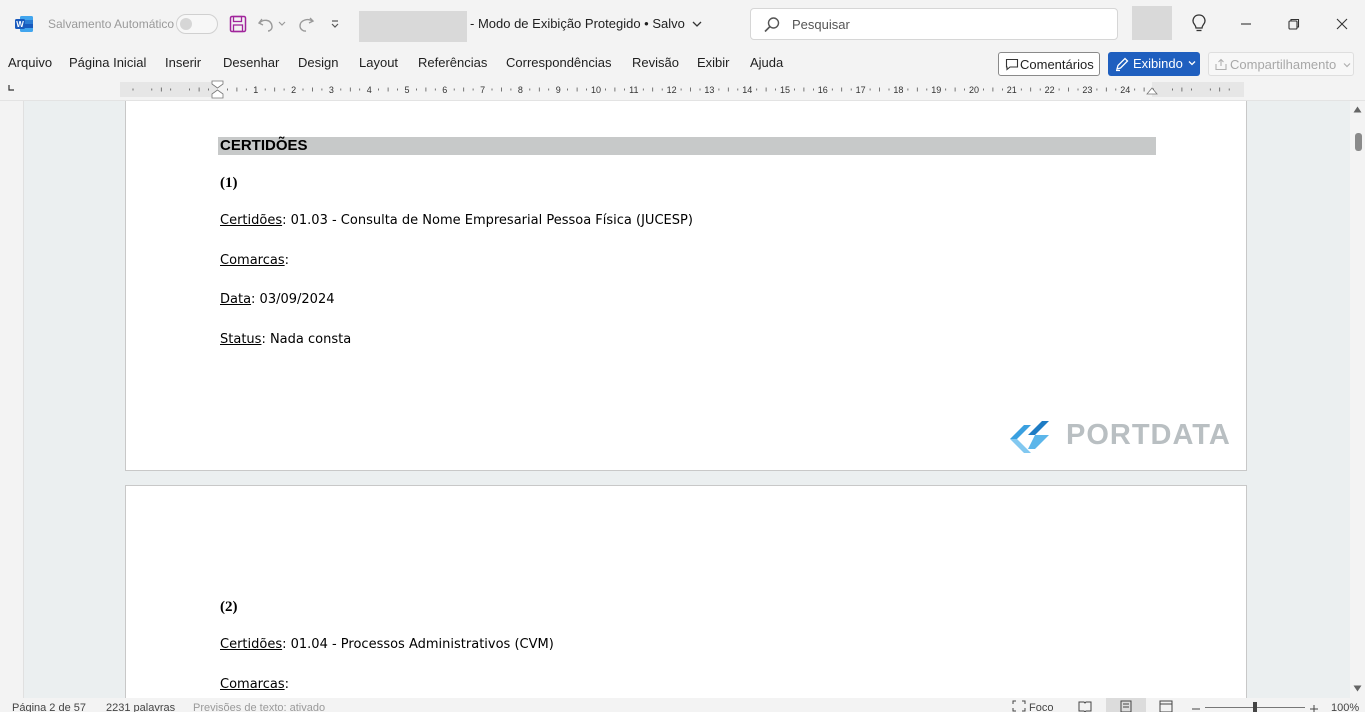 This screenshot has width=1365, height=712. I want to click on ruler-number: 2, so click(293, 90).